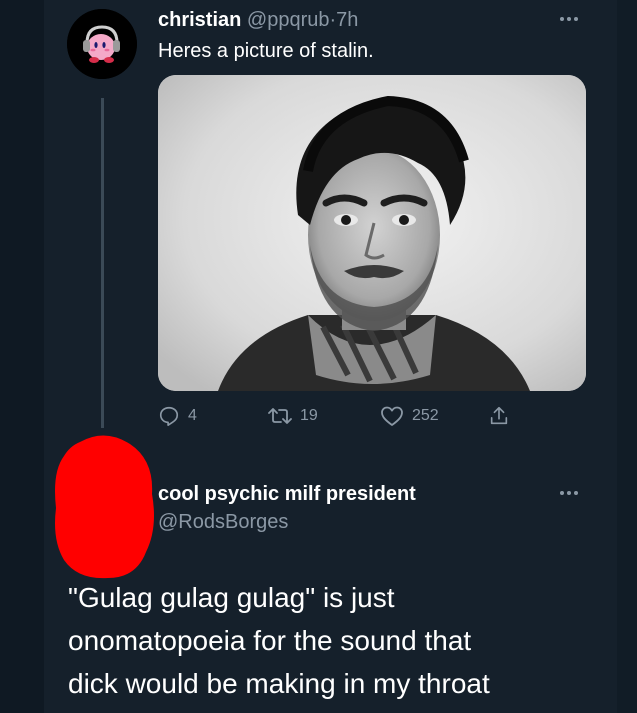  What do you see at coordinates (22, 356) in the screenshot?
I see `left-frame-edge` at bounding box center [22, 356].